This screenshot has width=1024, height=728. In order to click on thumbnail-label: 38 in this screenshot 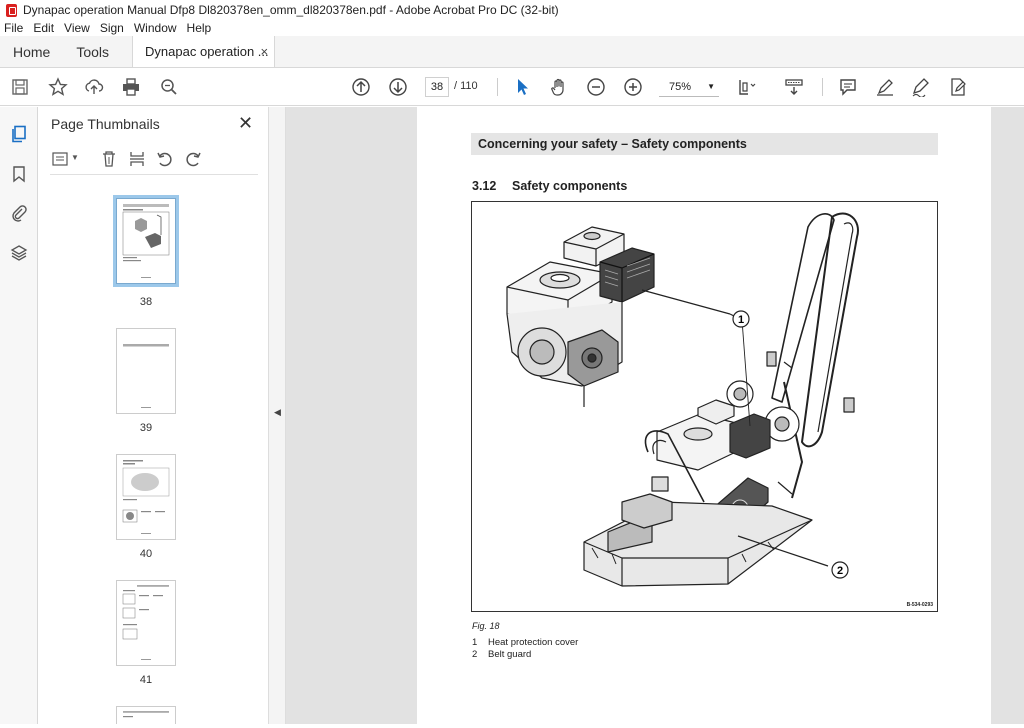, I will do `click(146, 302)`.